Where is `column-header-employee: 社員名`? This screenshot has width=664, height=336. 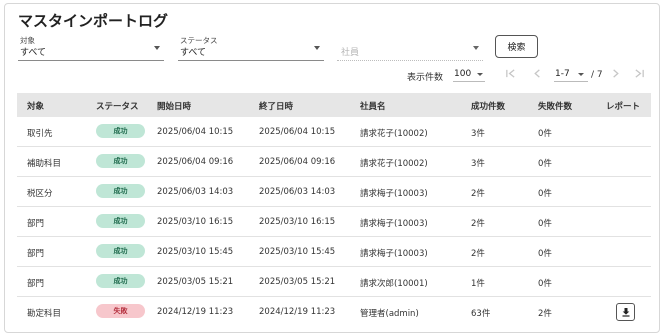
column-header-employee: 社員名 is located at coordinates (373, 107).